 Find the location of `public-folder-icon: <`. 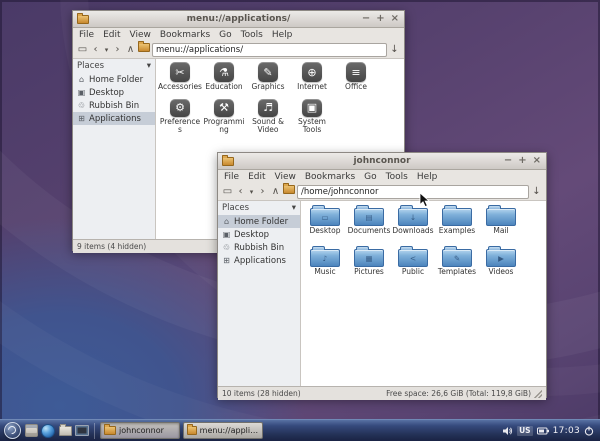

public-folder-icon: < is located at coordinates (413, 256).